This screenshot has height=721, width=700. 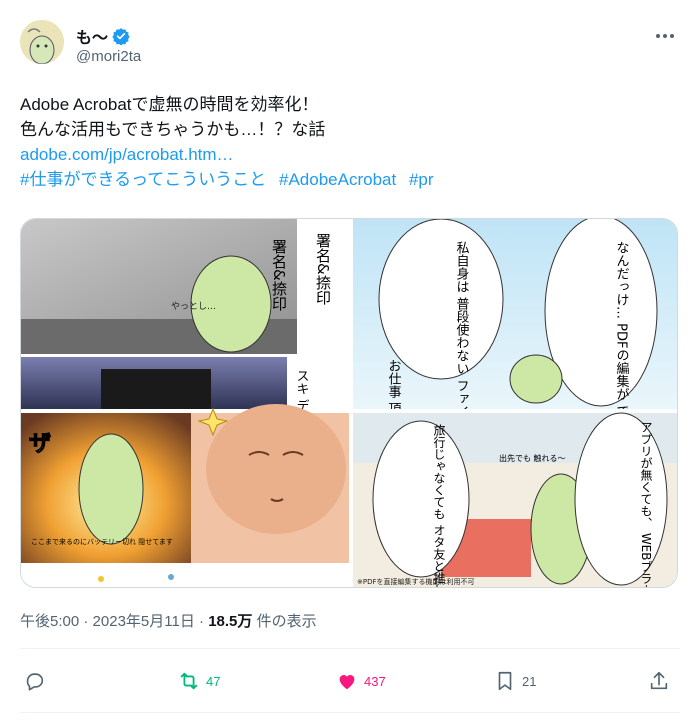 I want to click on bookmark-count: 21, so click(x=529, y=681).